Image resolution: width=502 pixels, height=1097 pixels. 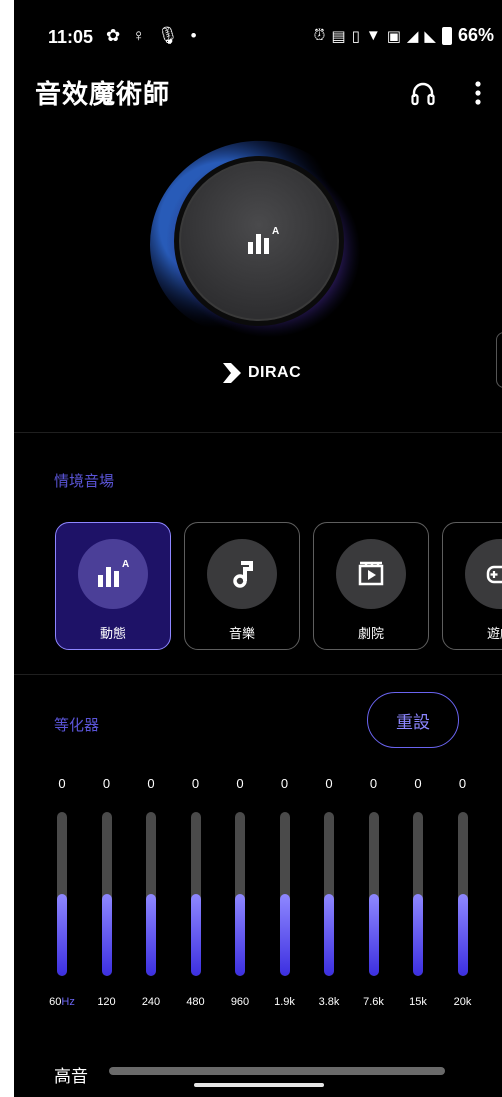 I want to click on headphone-icon, so click(x=423, y=93).